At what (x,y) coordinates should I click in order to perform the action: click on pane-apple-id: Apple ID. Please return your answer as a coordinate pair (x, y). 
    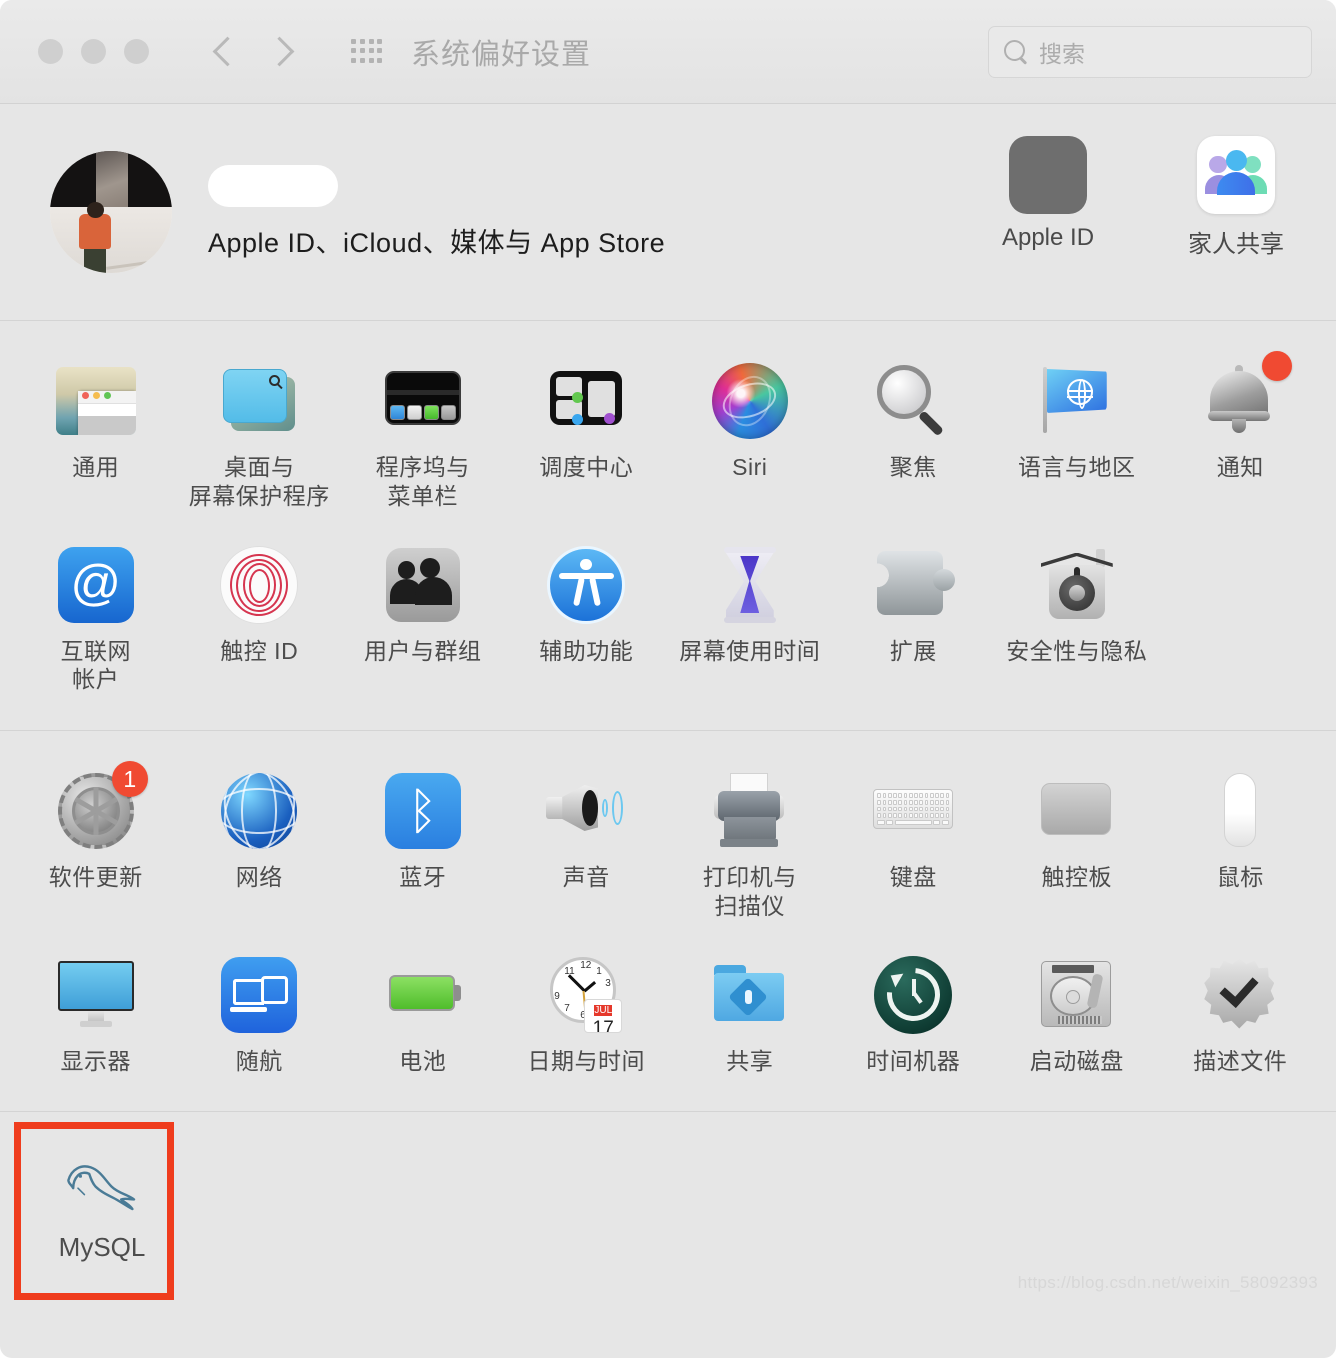
    Looking at the image, I should click on (1048, 197).